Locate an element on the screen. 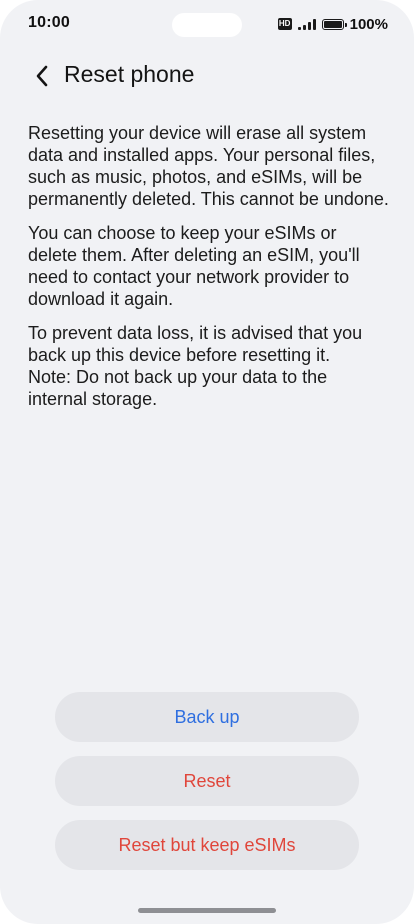 The image size is (414, 924). status-icons: HD 100% is located at coordinates (332, 24).